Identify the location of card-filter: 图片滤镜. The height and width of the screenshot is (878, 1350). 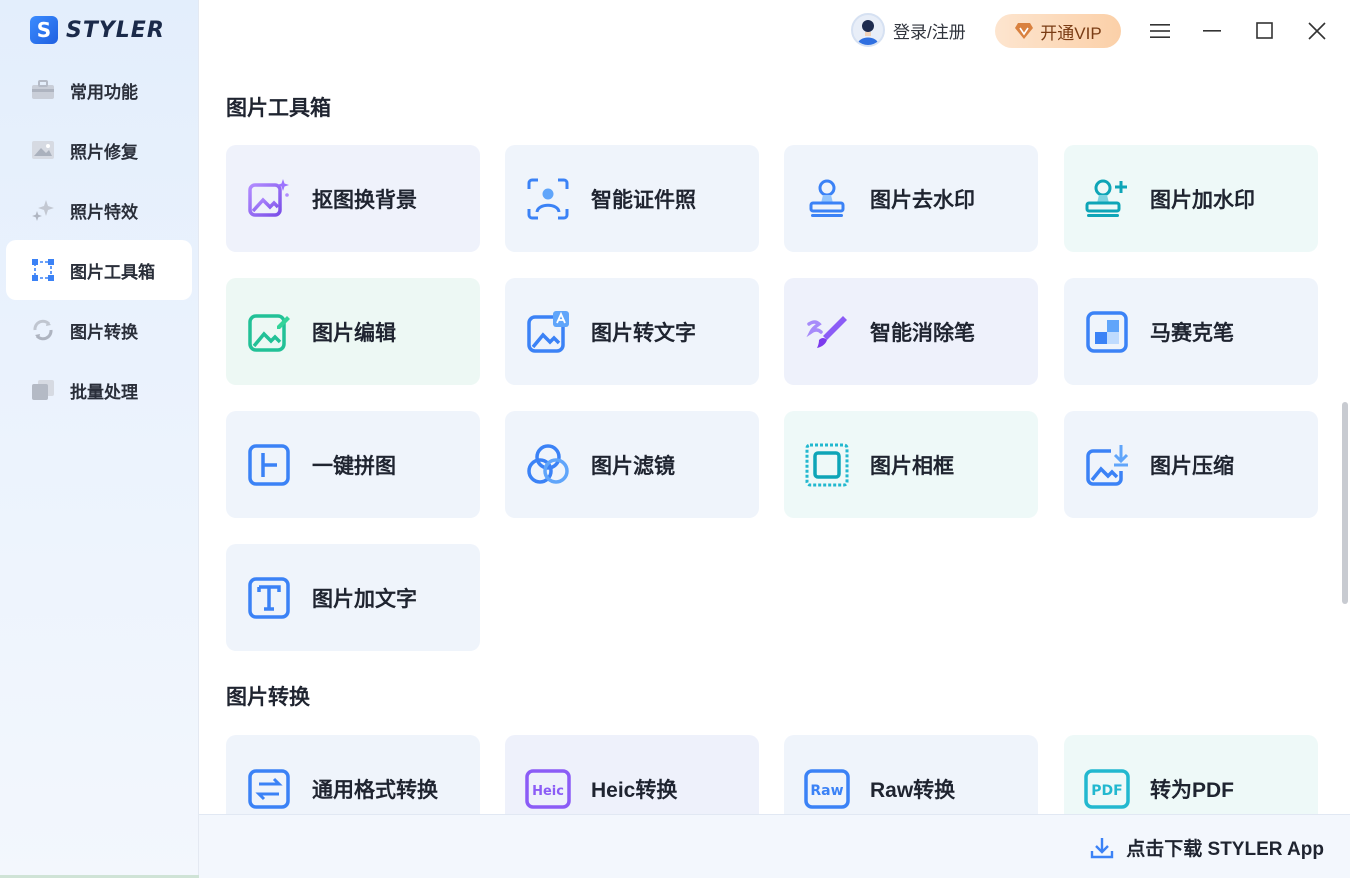
(632, 464).